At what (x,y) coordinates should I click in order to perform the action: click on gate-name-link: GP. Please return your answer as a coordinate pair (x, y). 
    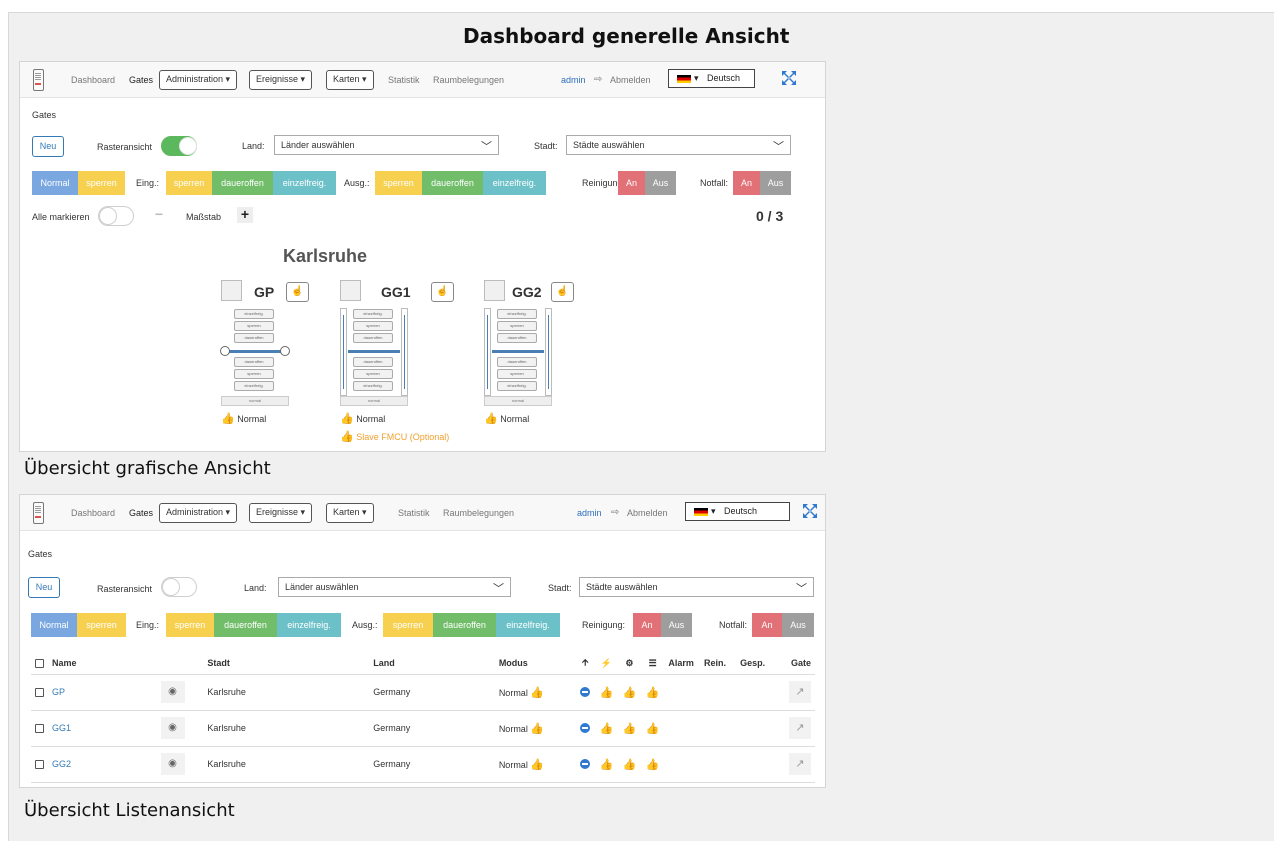
    Looking at the image, I should click on (58, 692).